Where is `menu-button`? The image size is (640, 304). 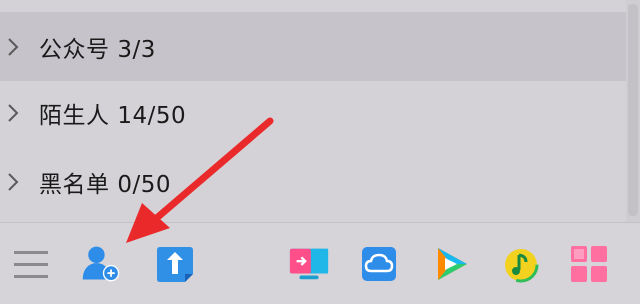
menu-button is located at coordinates (31, 264).